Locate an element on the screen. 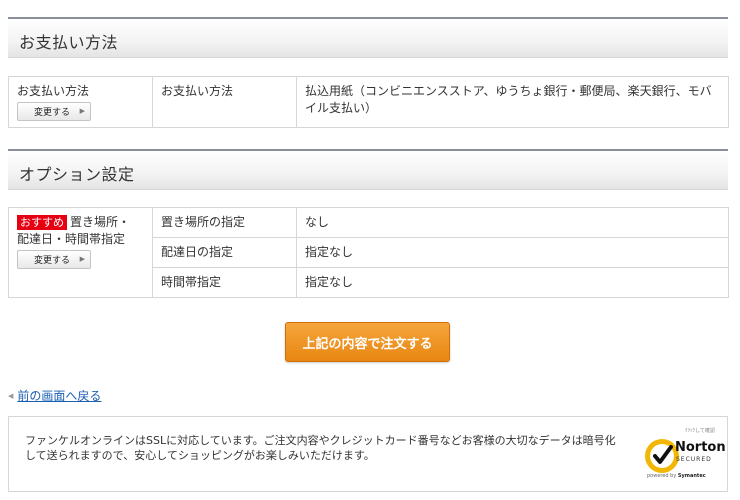 The width and height of the screenshot is (740, 500). back-link: 前の画面へ戻る is located at coordinates (59, 396).